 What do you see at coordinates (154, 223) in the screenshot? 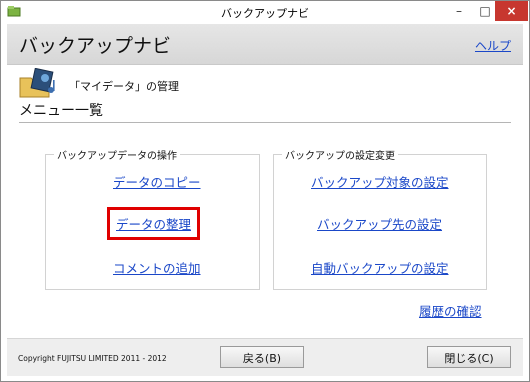
I see `organize-data-link: データの整理` at bounding box center [154, 223].